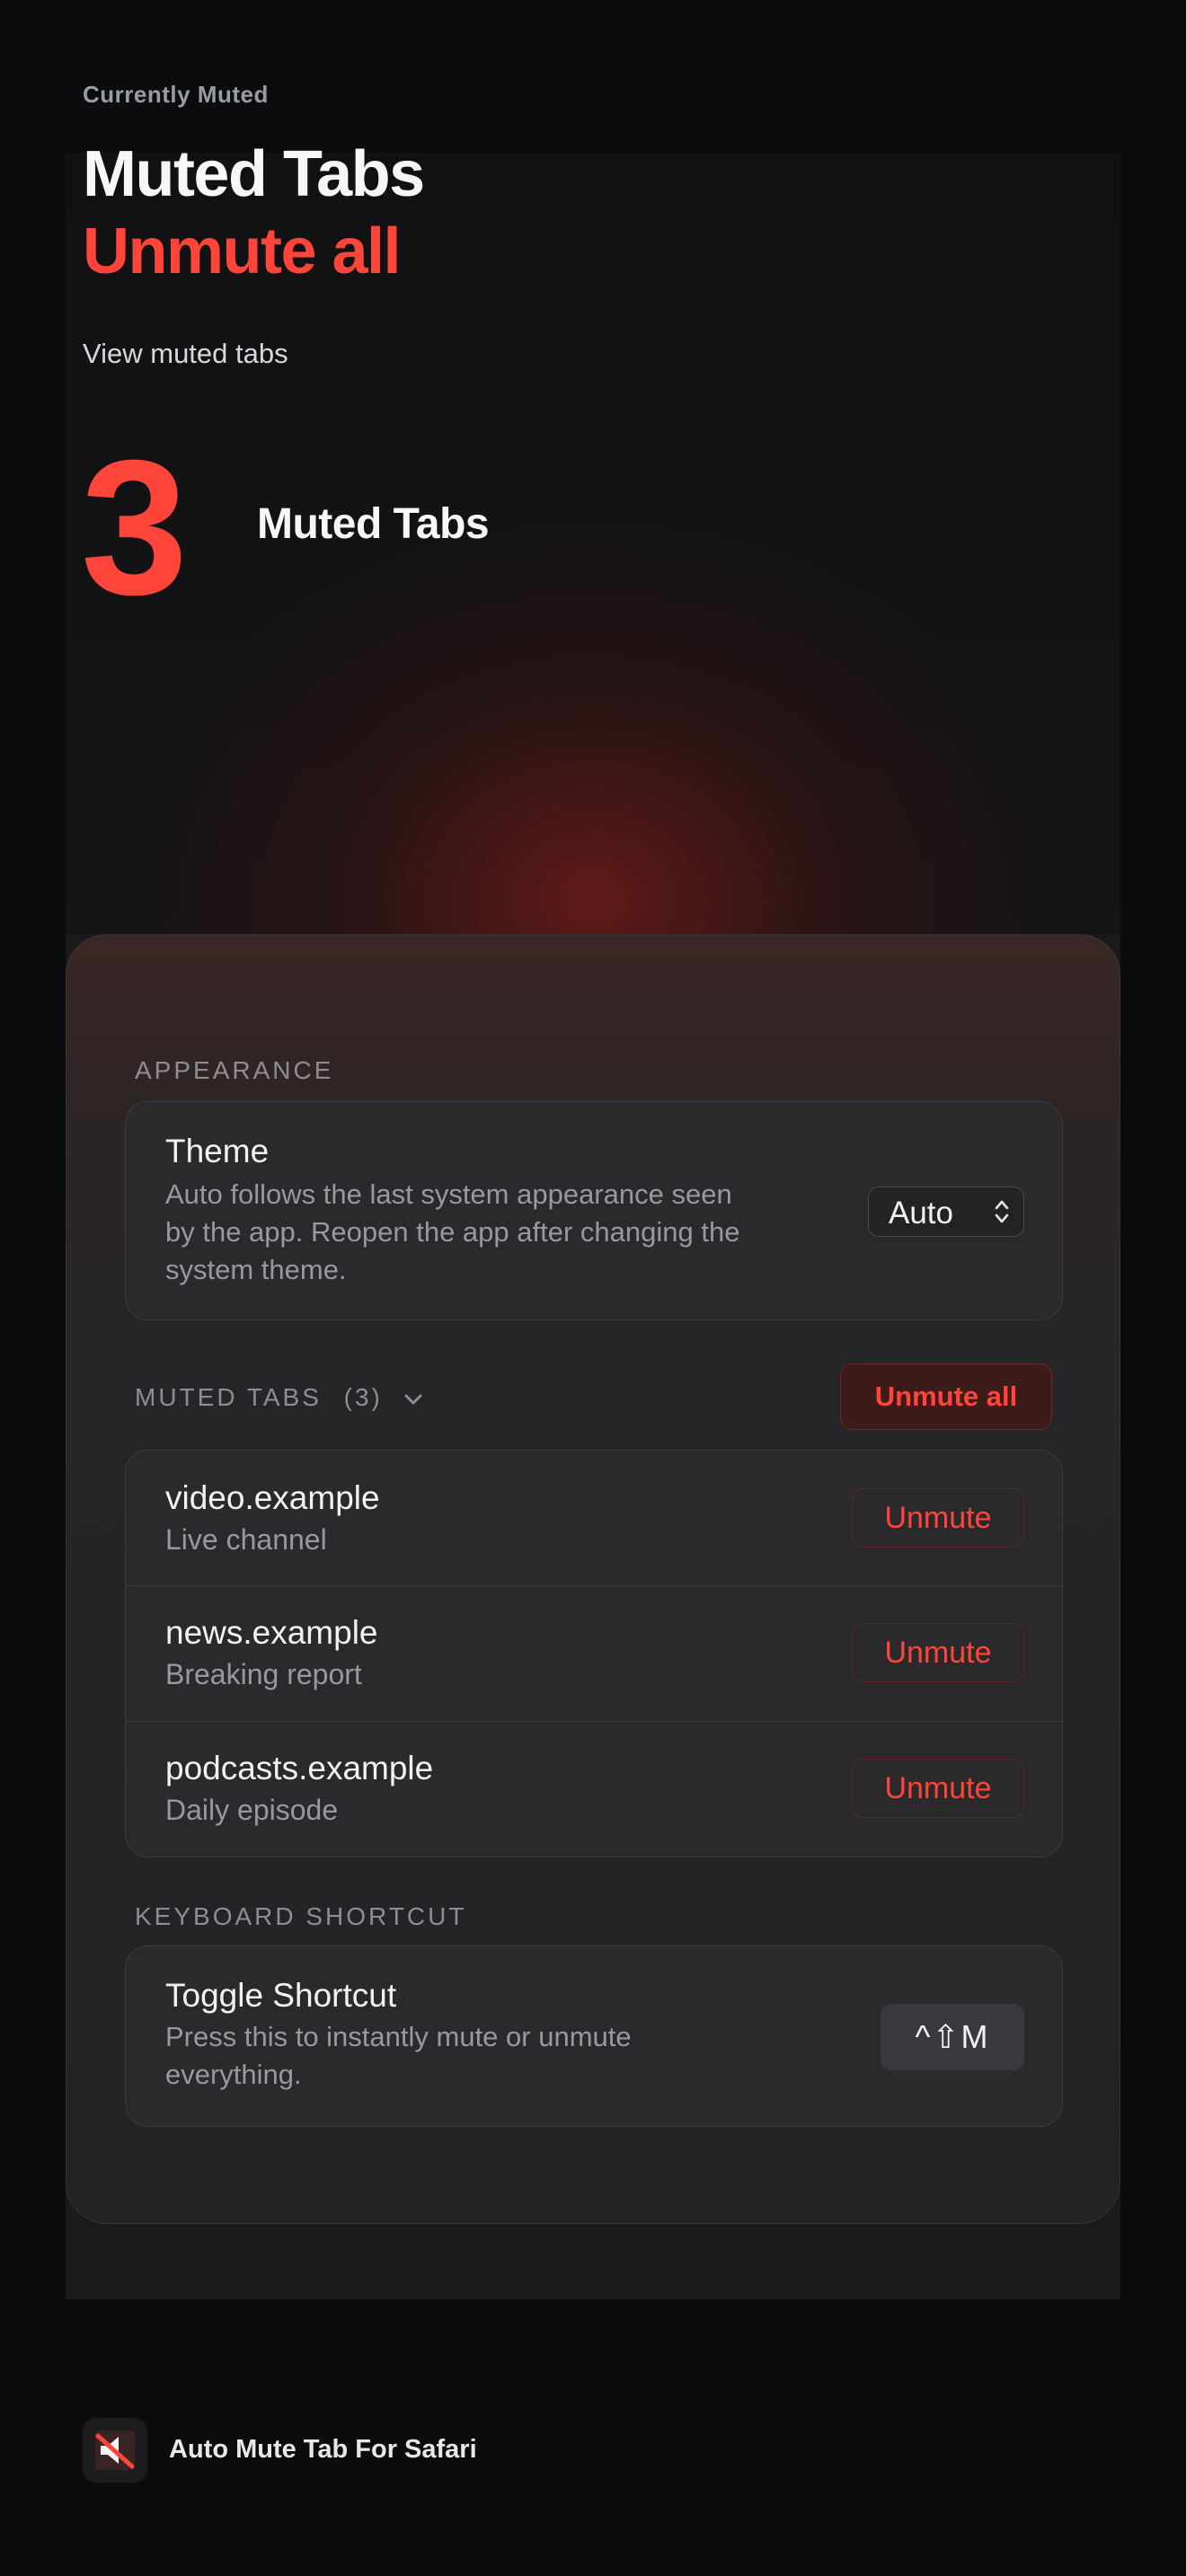 Image resolution: width=1186 pixels, height=2576 pixels. I want to click on eyebrow-text: Currently Muted, so click(176, 94).